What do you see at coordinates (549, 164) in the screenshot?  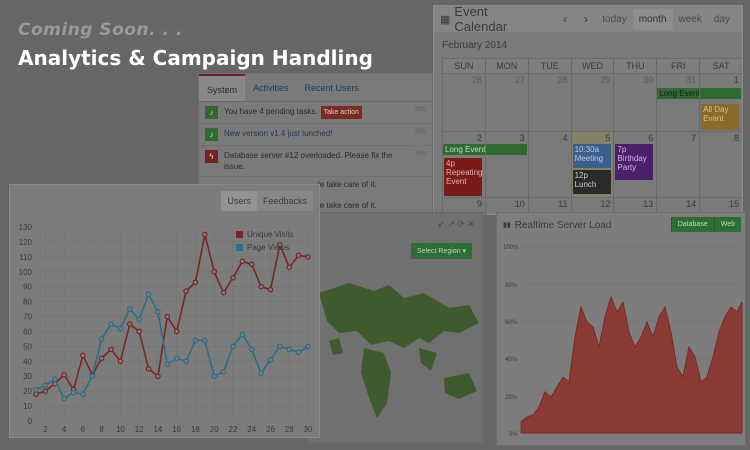 I see `calendar-day: 4` at bounding box center [549, 164].